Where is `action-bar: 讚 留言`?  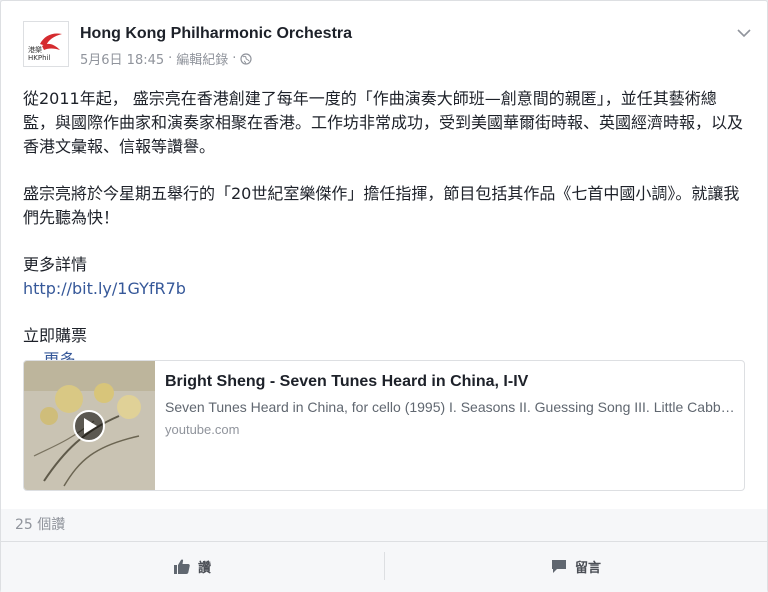 action-bar: 讚 留言 is located at coordinates (384, 566).